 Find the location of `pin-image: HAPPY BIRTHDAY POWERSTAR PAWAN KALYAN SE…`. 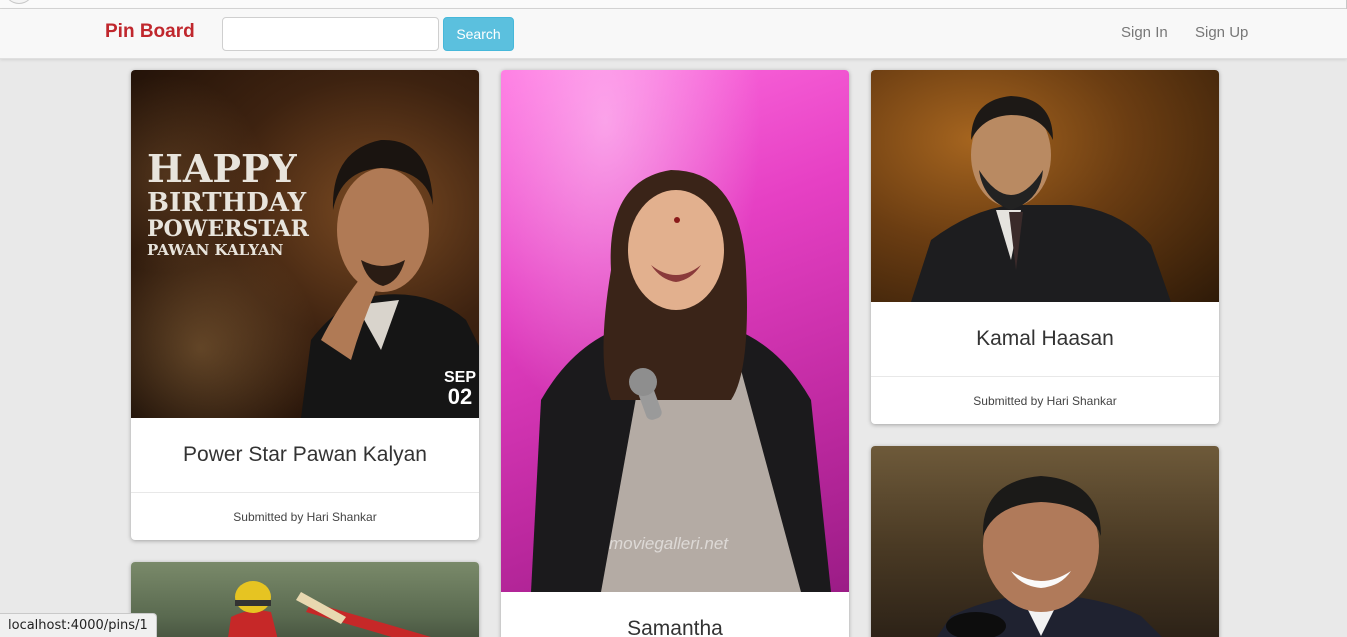

pin-image: HAPPY BIRTHDAY POWERSTAR PAWAN KALYAN SE… is located at coordinates (305, 244).